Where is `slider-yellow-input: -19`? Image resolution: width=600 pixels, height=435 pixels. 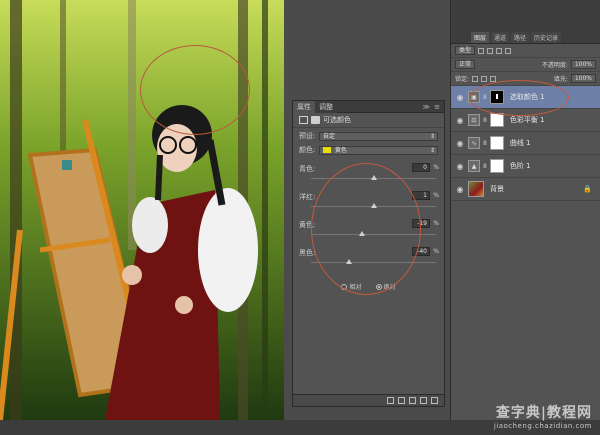
slider-yellow-input: -19 is located at coordinates (421, 223).